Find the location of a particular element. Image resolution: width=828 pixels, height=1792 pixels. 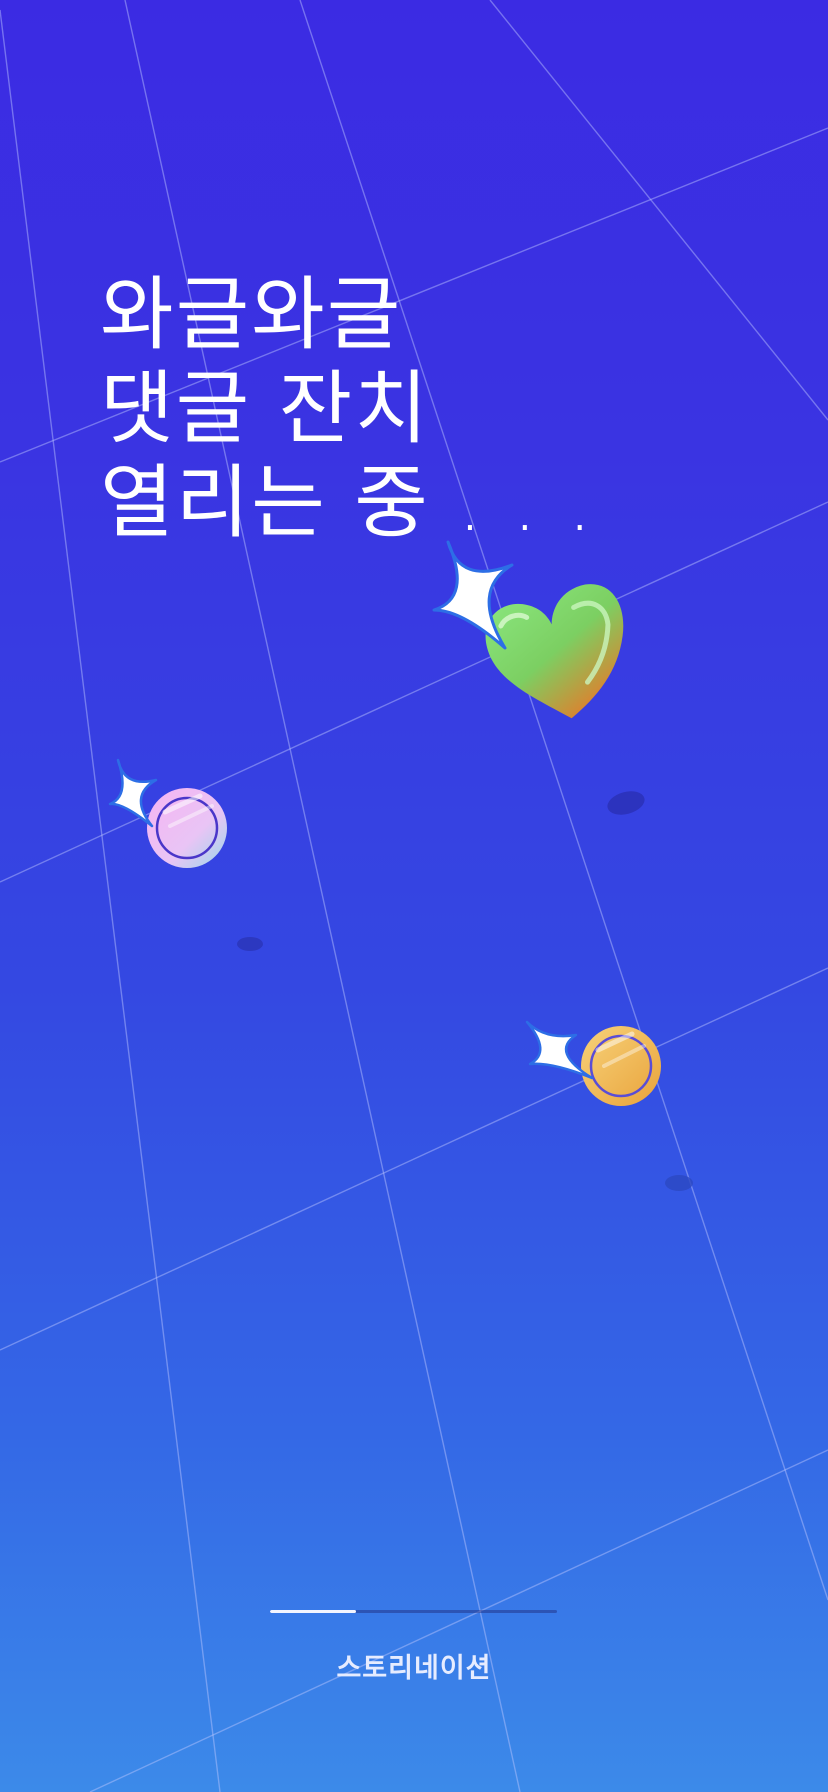

coin-icon-gold is located at coordinates (621, 1066).